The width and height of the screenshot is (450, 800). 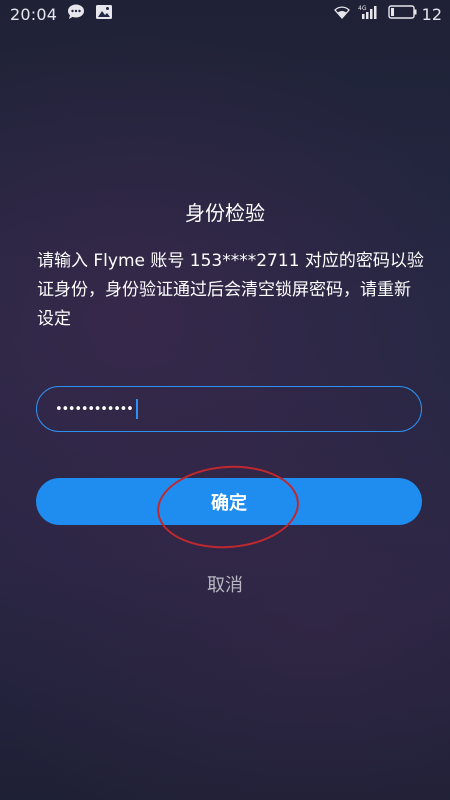 I want to click on confirm-button-label: 确定, so click(x=229, y=503).